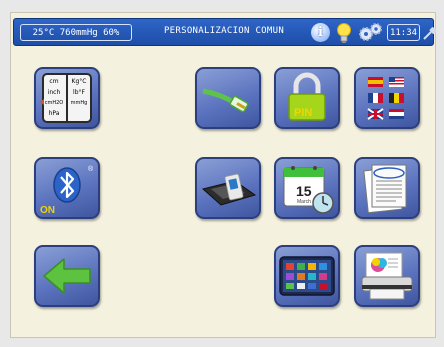 The height and width of the screenshot is (347, 444). Describe the element at coordinates (79, 81) in the screenshot. I see `unit-kg: Kg°C` at that location.